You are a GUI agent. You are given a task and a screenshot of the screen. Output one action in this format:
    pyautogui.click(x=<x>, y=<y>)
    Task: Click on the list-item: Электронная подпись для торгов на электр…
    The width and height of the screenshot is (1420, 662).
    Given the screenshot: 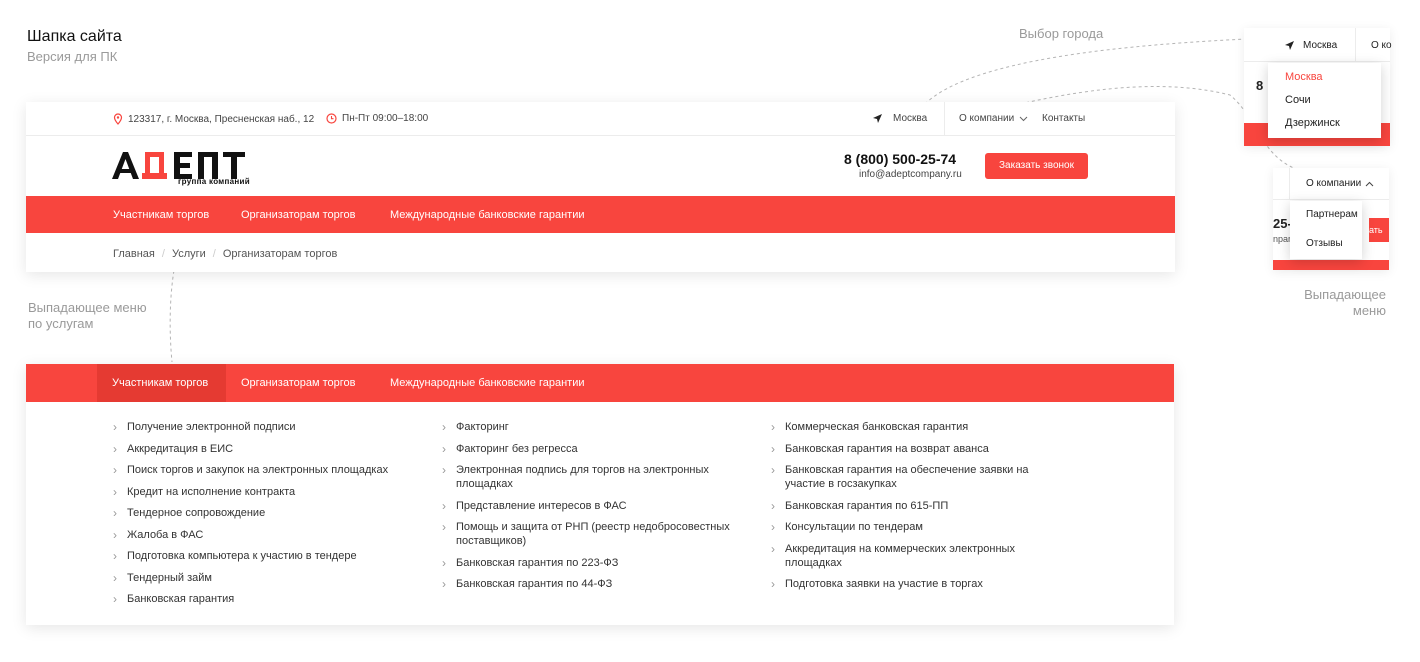 What is the action you would take?
    pyautogui.click(x=592, y=477)
    